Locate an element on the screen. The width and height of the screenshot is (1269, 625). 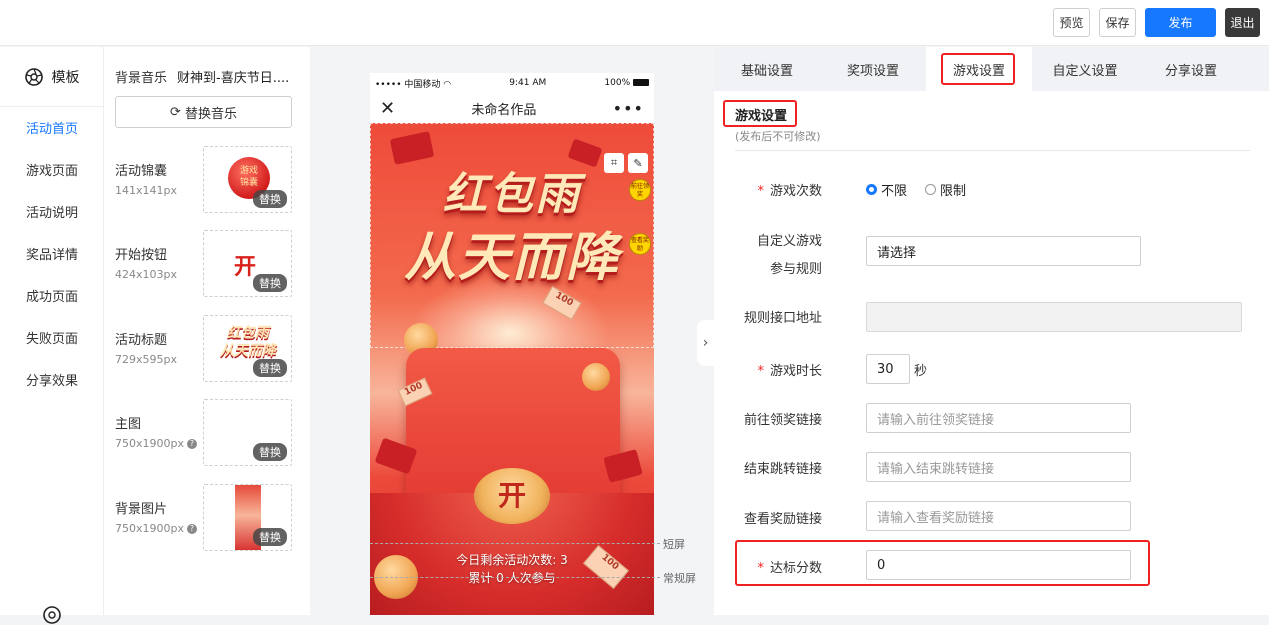
radio-limited: 限制 is located at coordinates (945, 189).